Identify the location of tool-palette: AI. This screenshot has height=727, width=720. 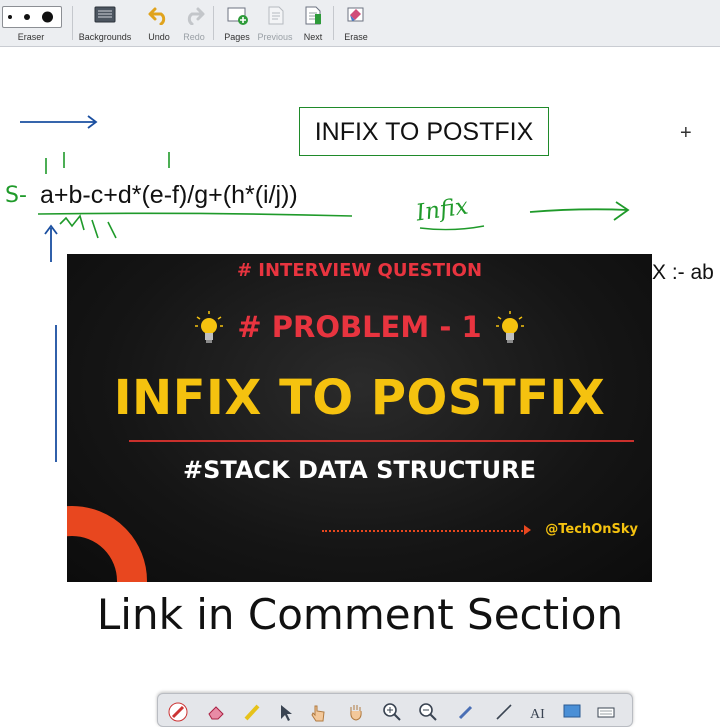
(395, 710).